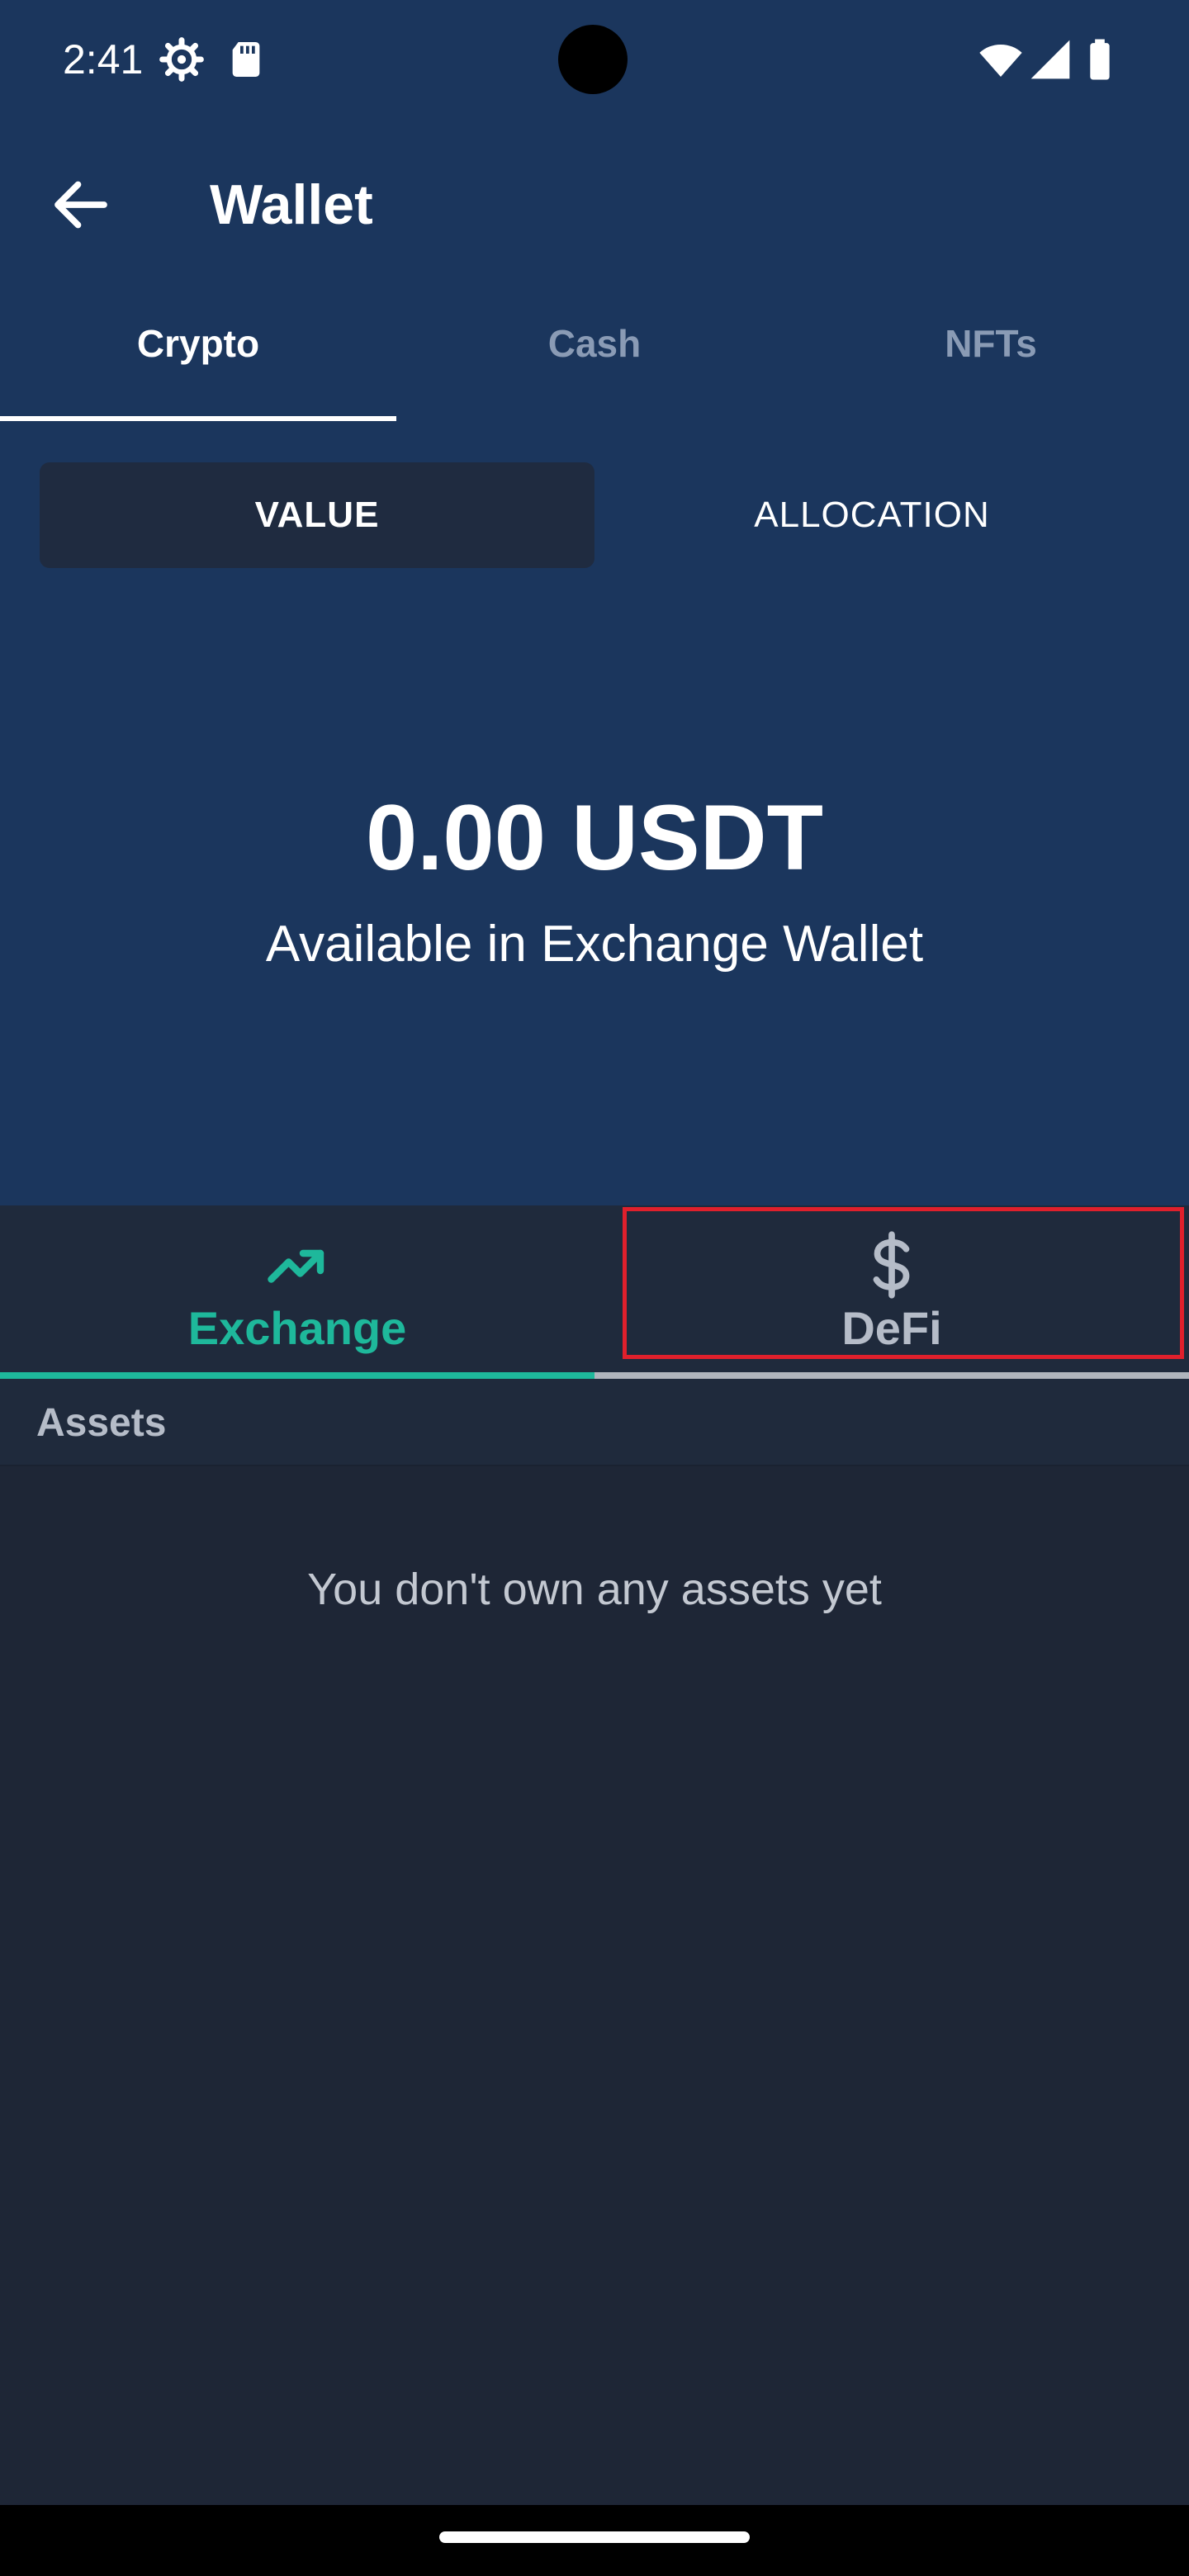  I want to click on tab-crypto: Crypto, so click(198, 349).